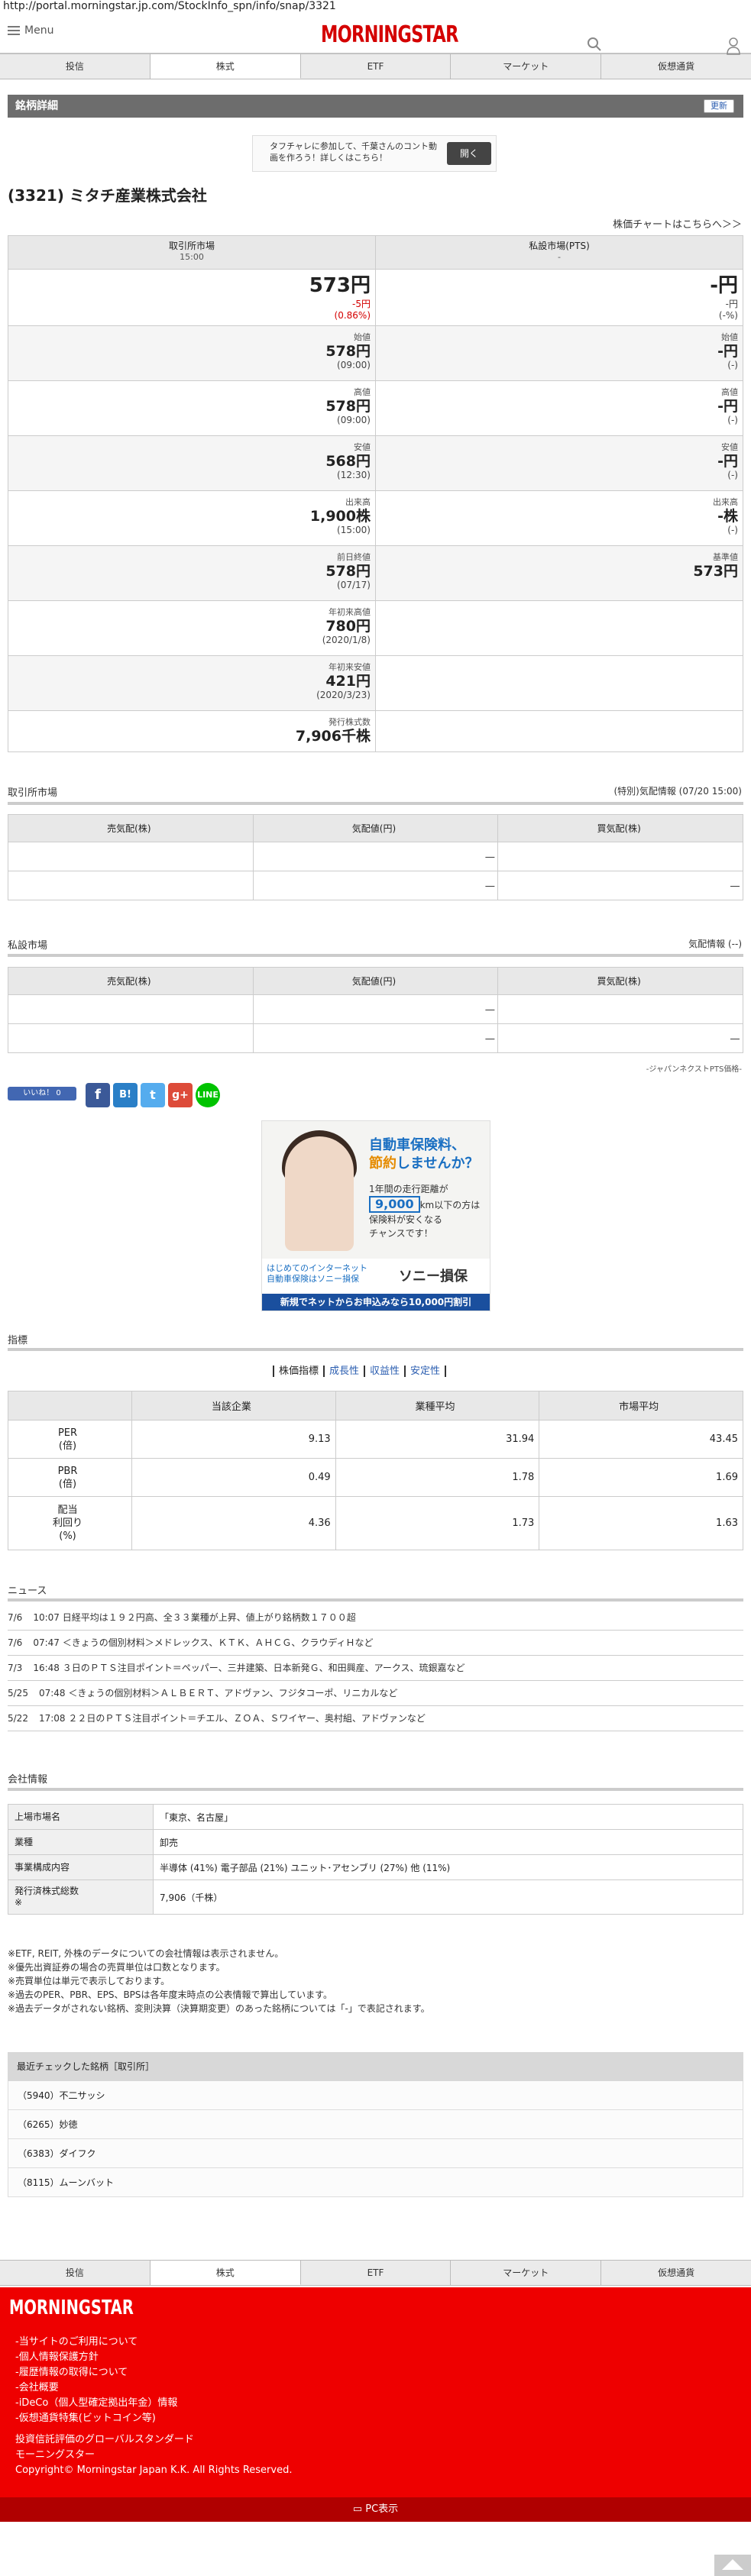 The width and height of the screenshot is (751, 2576). What do you see at coordinates (153, 1095) in the screenshot?
I see `twitter-icon: t` at bounding box center [153, 1095].